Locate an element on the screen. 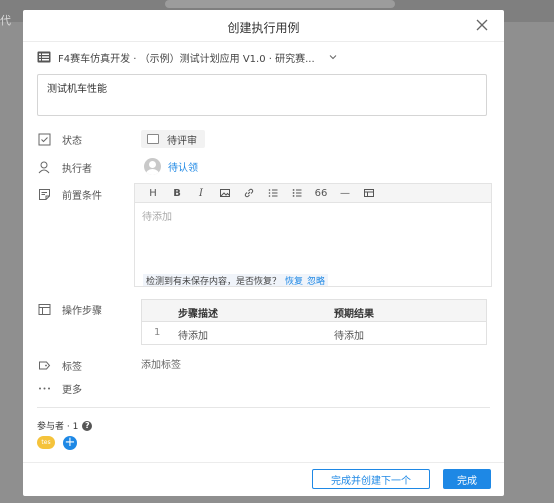 The height and width of the screenshot is (503, 554). image-icon is located at coordinates (225, 193).